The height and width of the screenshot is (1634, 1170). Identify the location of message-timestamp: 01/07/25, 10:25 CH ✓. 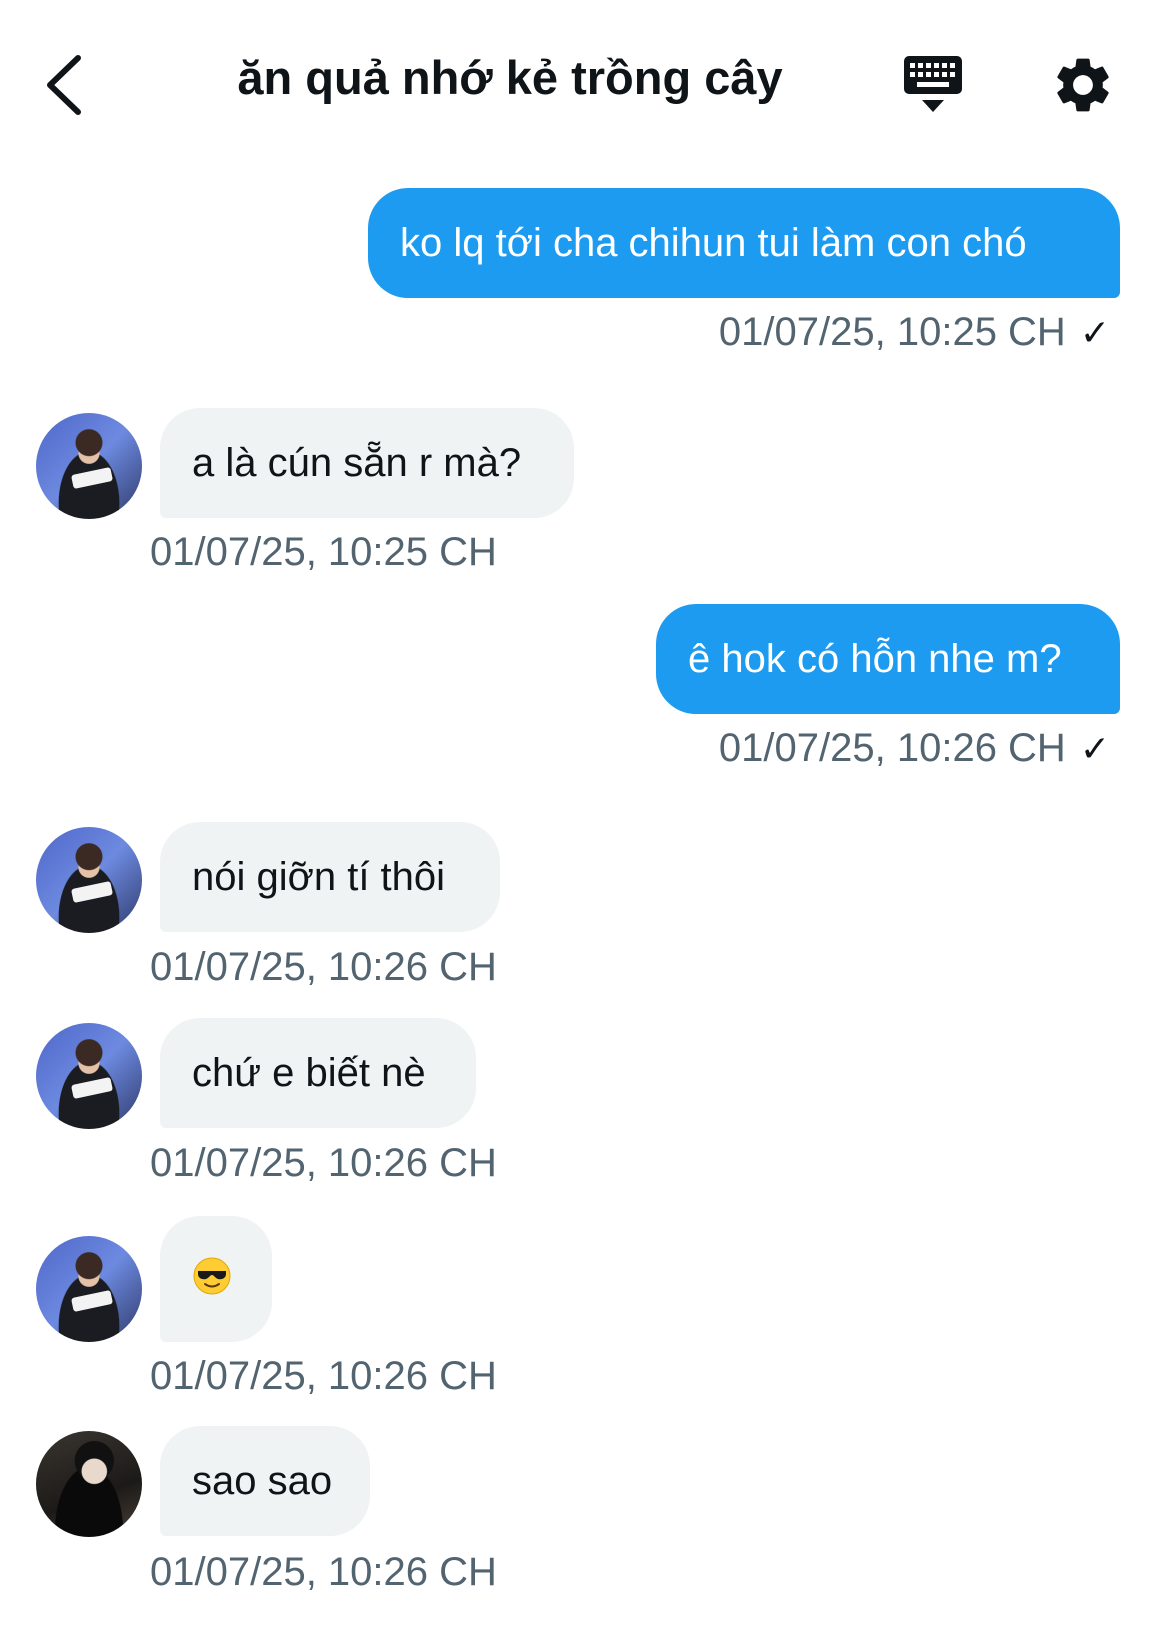
(914, 332).